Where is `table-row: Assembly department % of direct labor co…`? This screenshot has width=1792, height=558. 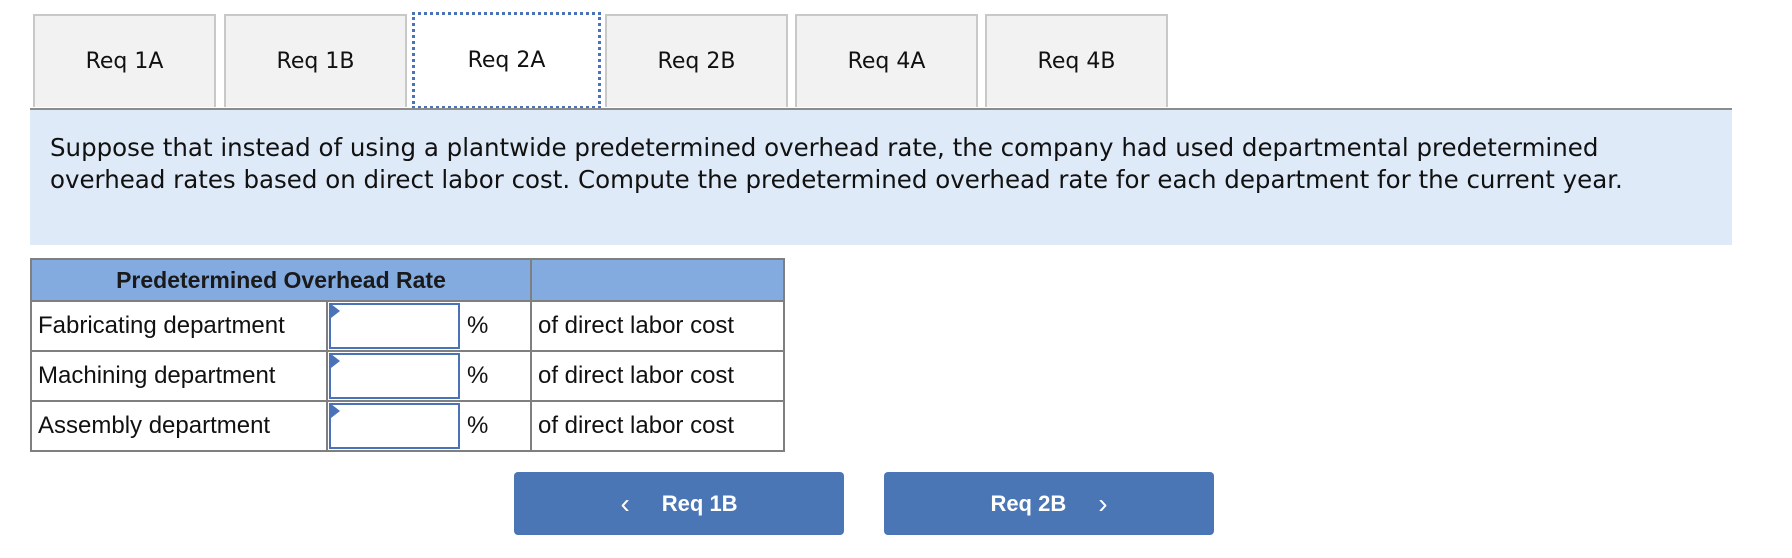
table-row: Assembly department % of direct labor co… is located at coordinates (407, 426).